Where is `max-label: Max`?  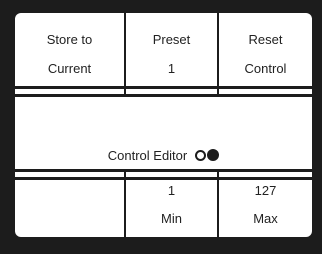 max-label: Max is located at coordinates (265, 218).